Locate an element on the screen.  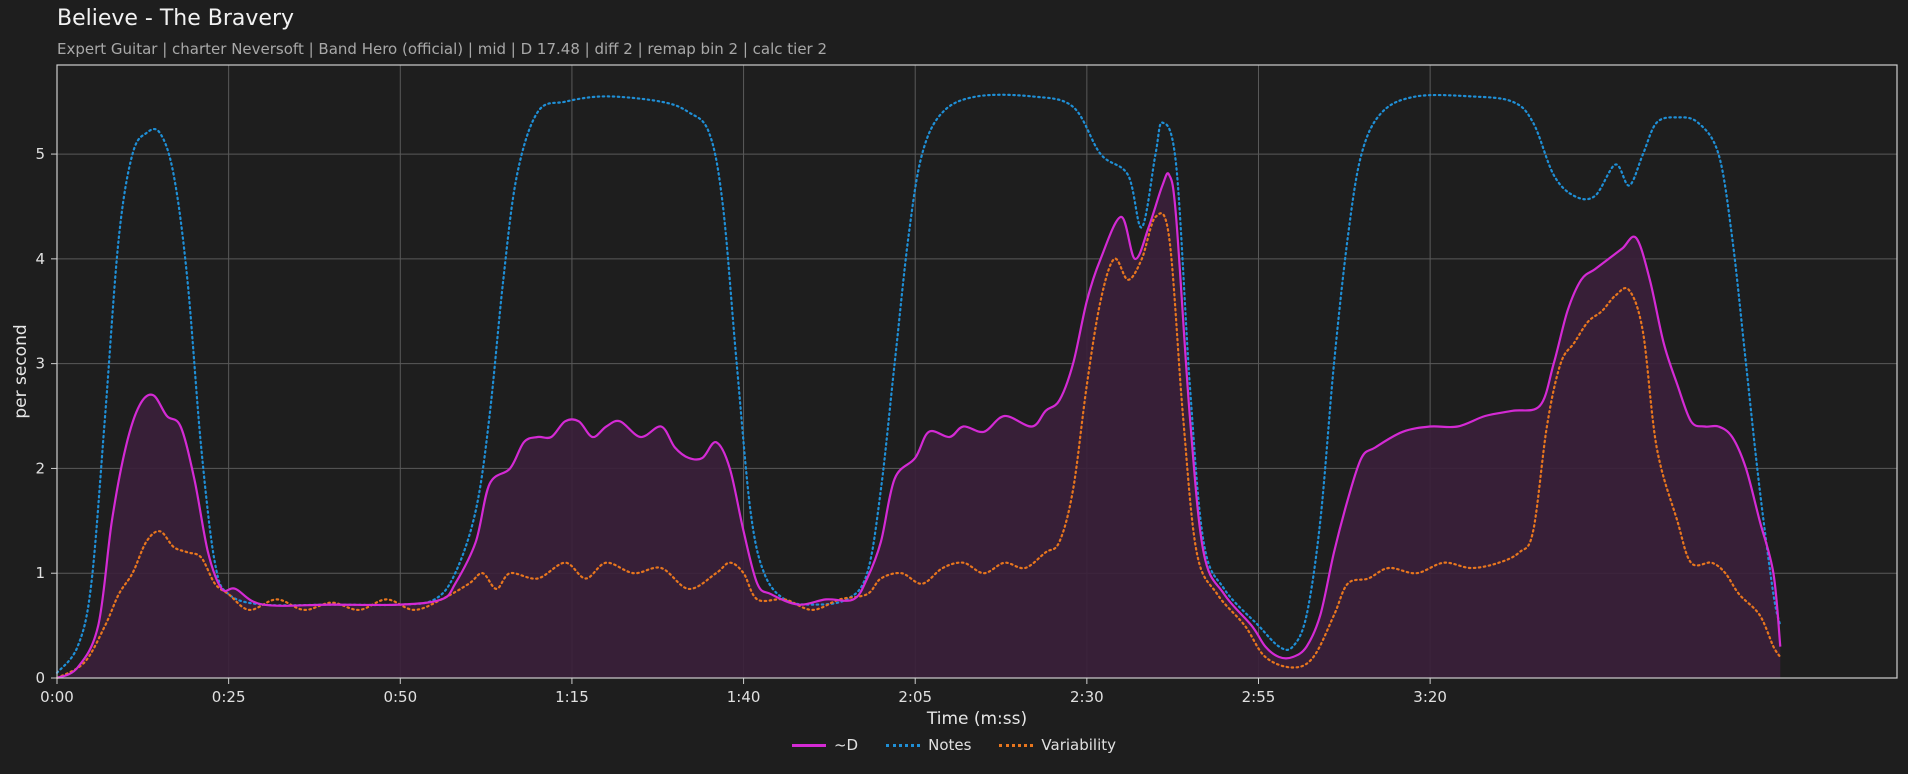
x-tick-label: 0:25 is located at coordinates (229, 697).